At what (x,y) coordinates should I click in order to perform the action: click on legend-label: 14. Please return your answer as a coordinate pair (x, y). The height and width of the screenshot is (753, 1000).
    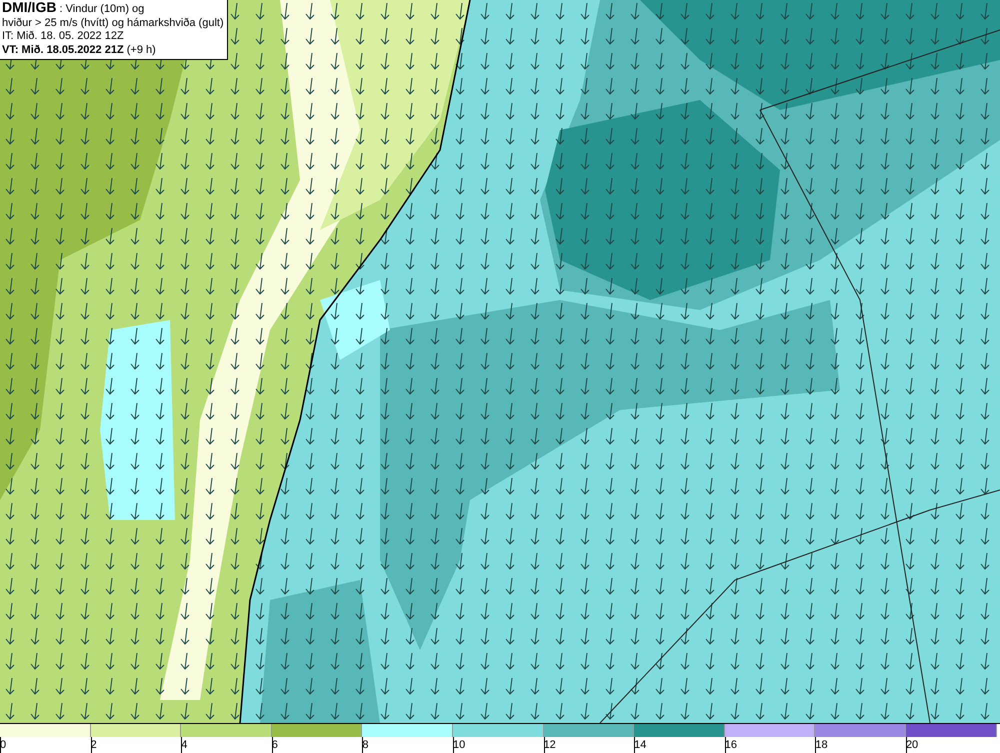
    Looking at the image, I should click on (640, 745).